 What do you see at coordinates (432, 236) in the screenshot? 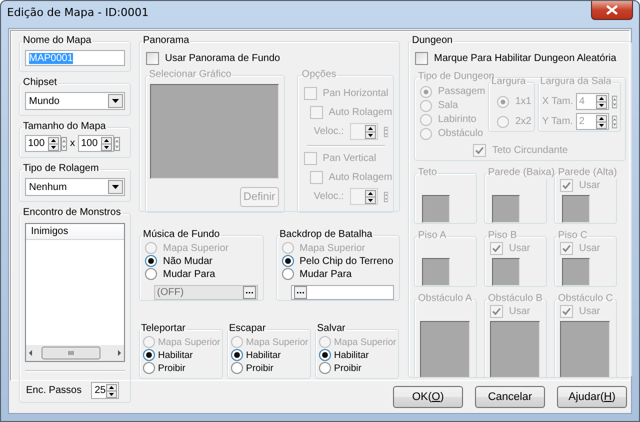
I see `group-label: Piso A` at bounding box center [432, 236].